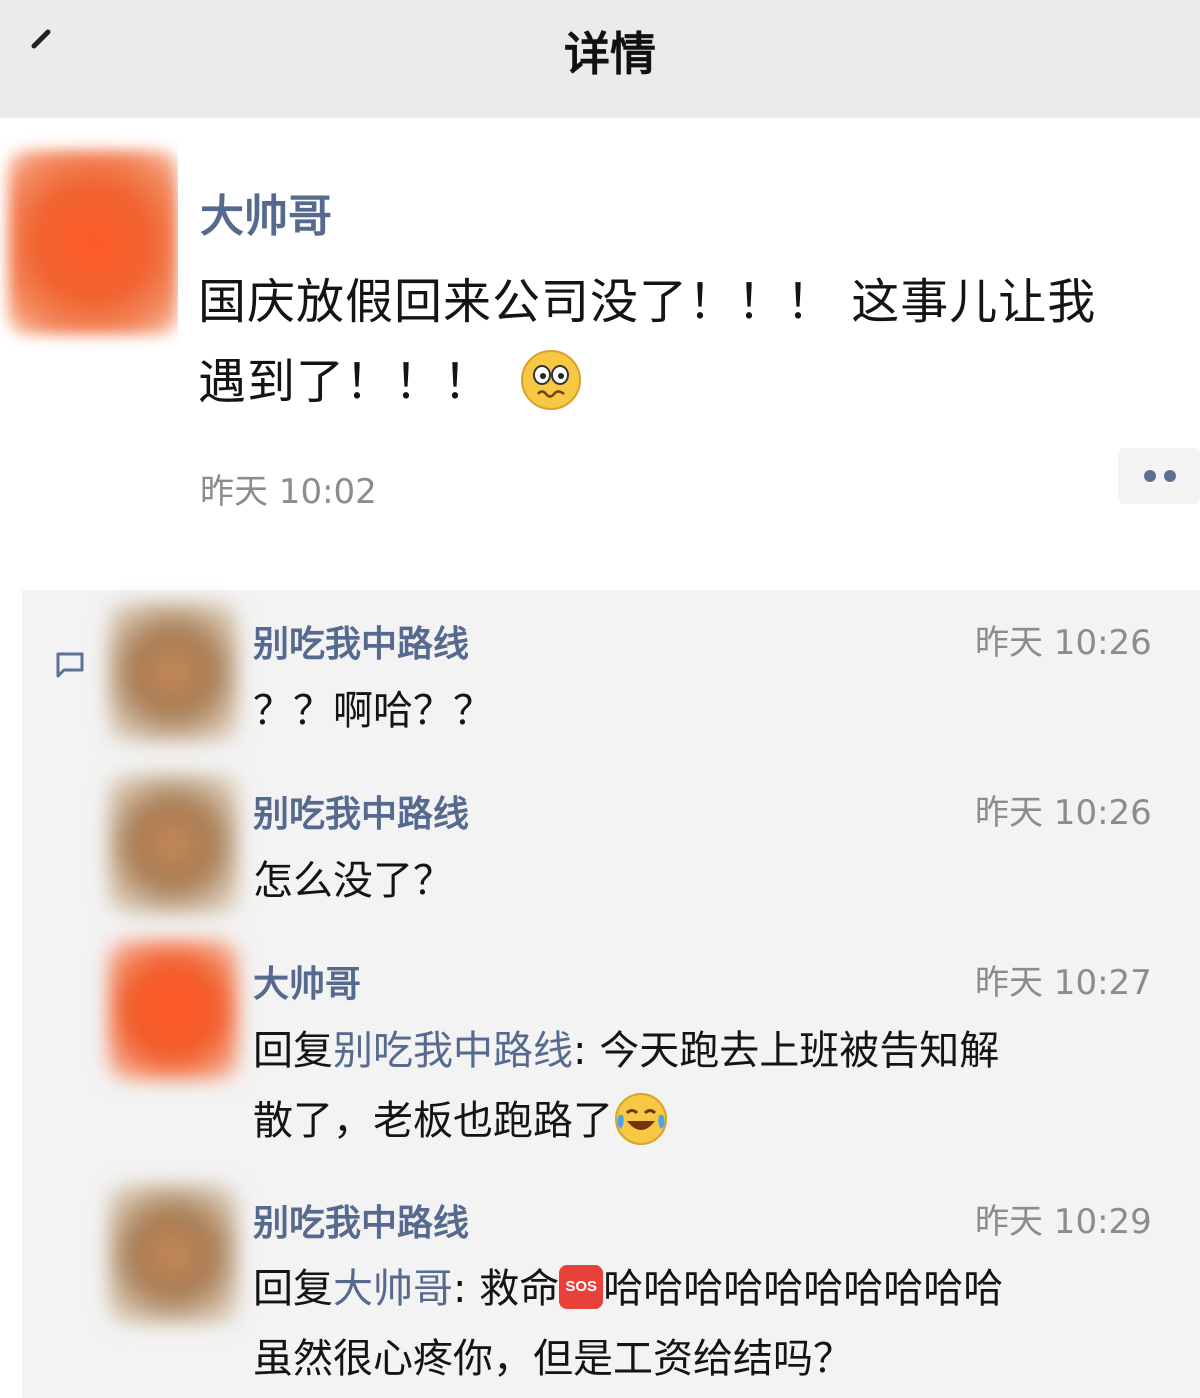  Describe the element at coordinates (433, 1121) in the screenshot. I see `comment-line-text: 散了，老板也跑路了` at that location.